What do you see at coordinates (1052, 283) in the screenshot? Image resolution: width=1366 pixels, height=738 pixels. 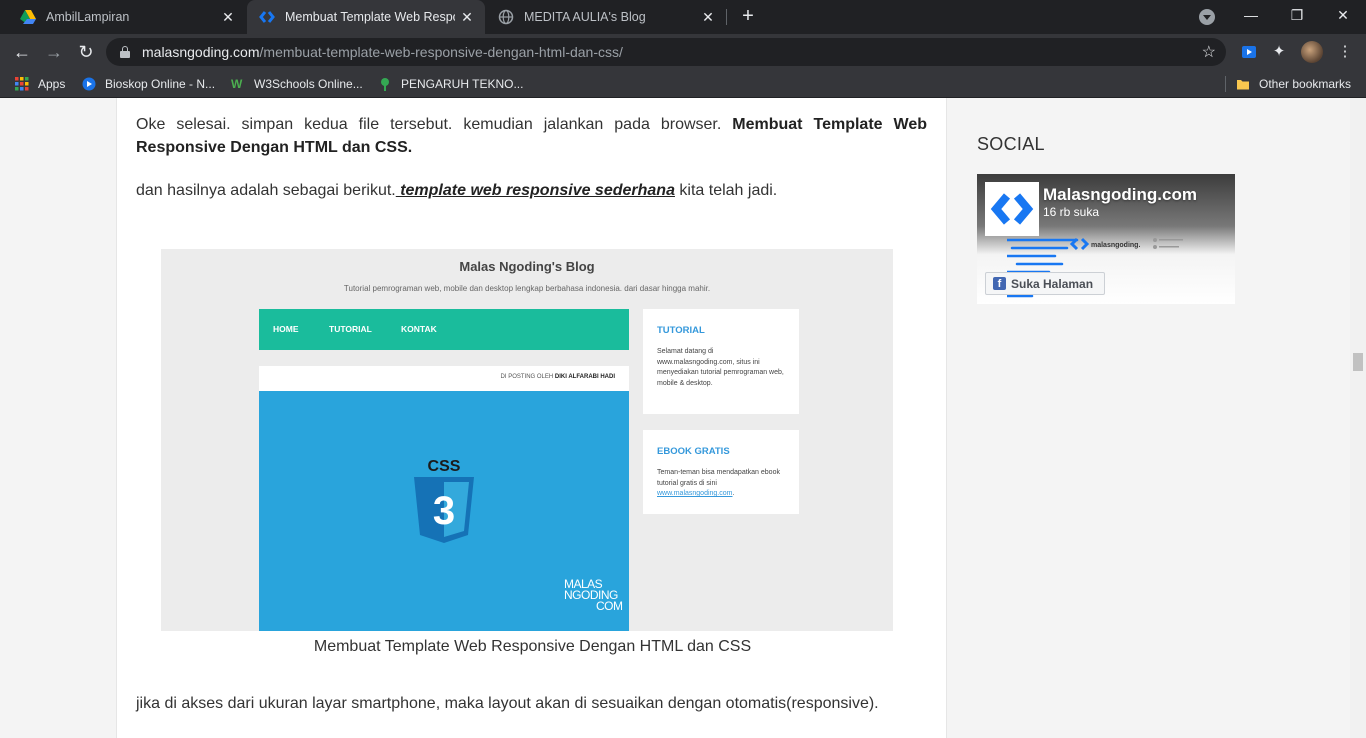 I see `like-page-label: Suka Halaman` at bounding box center [1052, 283].